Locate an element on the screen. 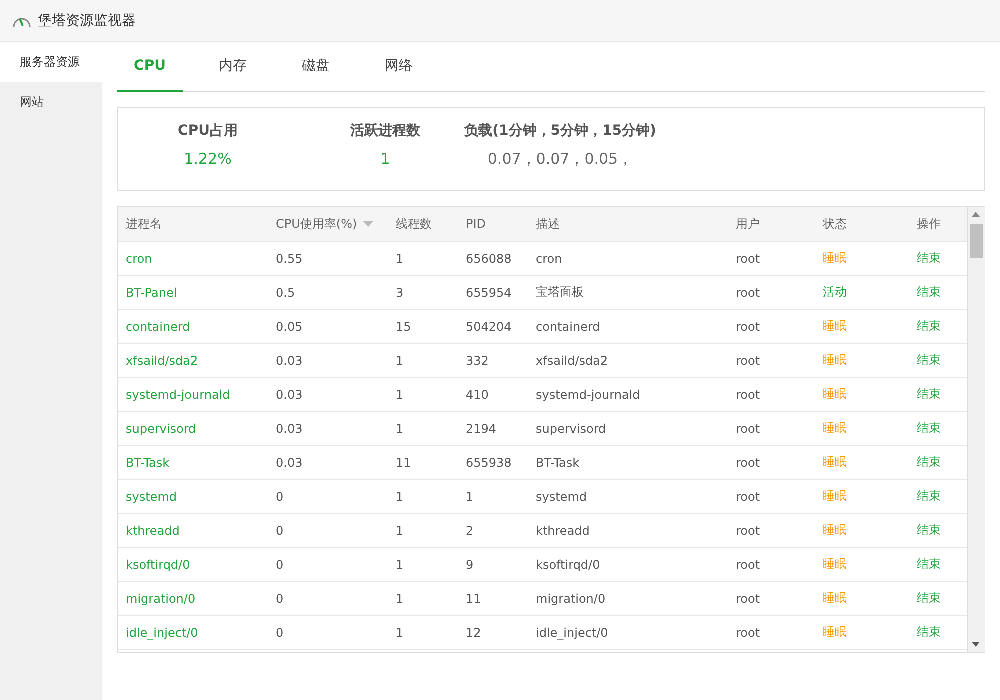 Image resolution: width=1000 pixels, height=700 pixels. table-cell-text: idle_inject/0 is located at coordinates (573, 633).